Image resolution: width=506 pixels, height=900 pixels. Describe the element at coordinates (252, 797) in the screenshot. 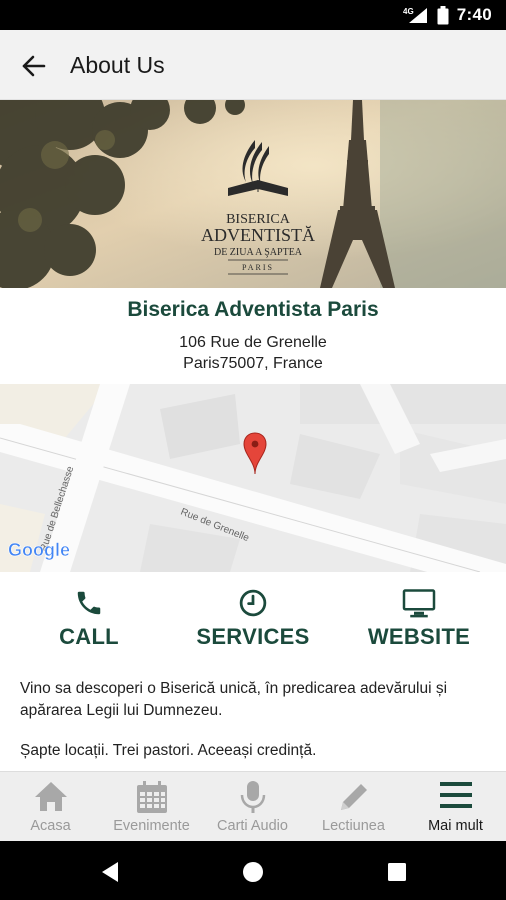

I see `microphone-icon` at that location.